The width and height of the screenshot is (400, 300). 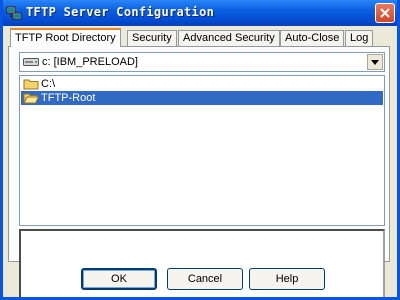 What do you see at coordinates (31, 63) in the screenshot?
I see `hard-drive-icon` at bounding box center [31, 63].